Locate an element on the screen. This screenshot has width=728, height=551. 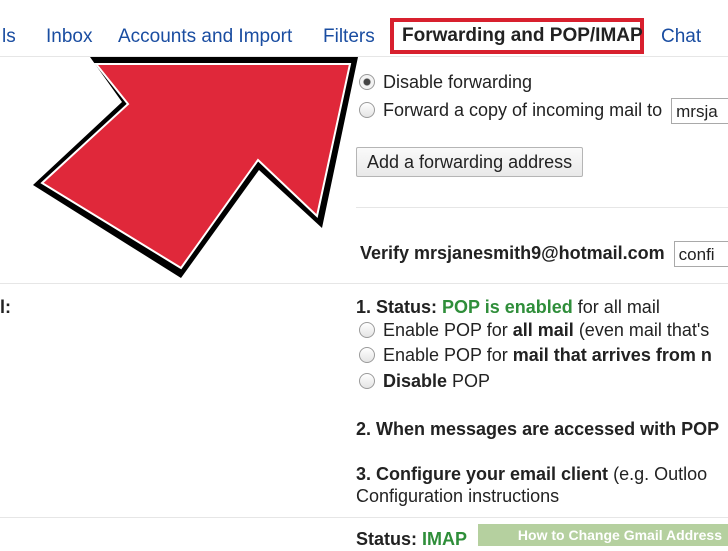
disable-forwarding-label: Disable forwarding is located at coordinates (458, 82).